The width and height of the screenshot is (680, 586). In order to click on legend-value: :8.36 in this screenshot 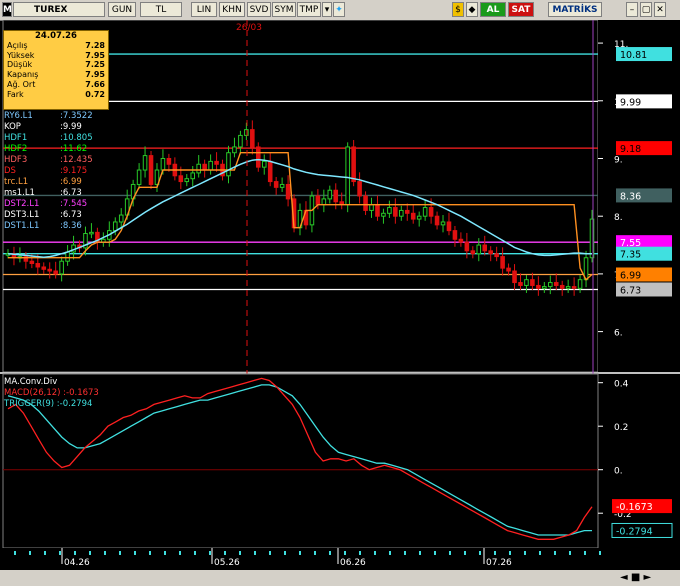, I will do `click(71, 226)`.